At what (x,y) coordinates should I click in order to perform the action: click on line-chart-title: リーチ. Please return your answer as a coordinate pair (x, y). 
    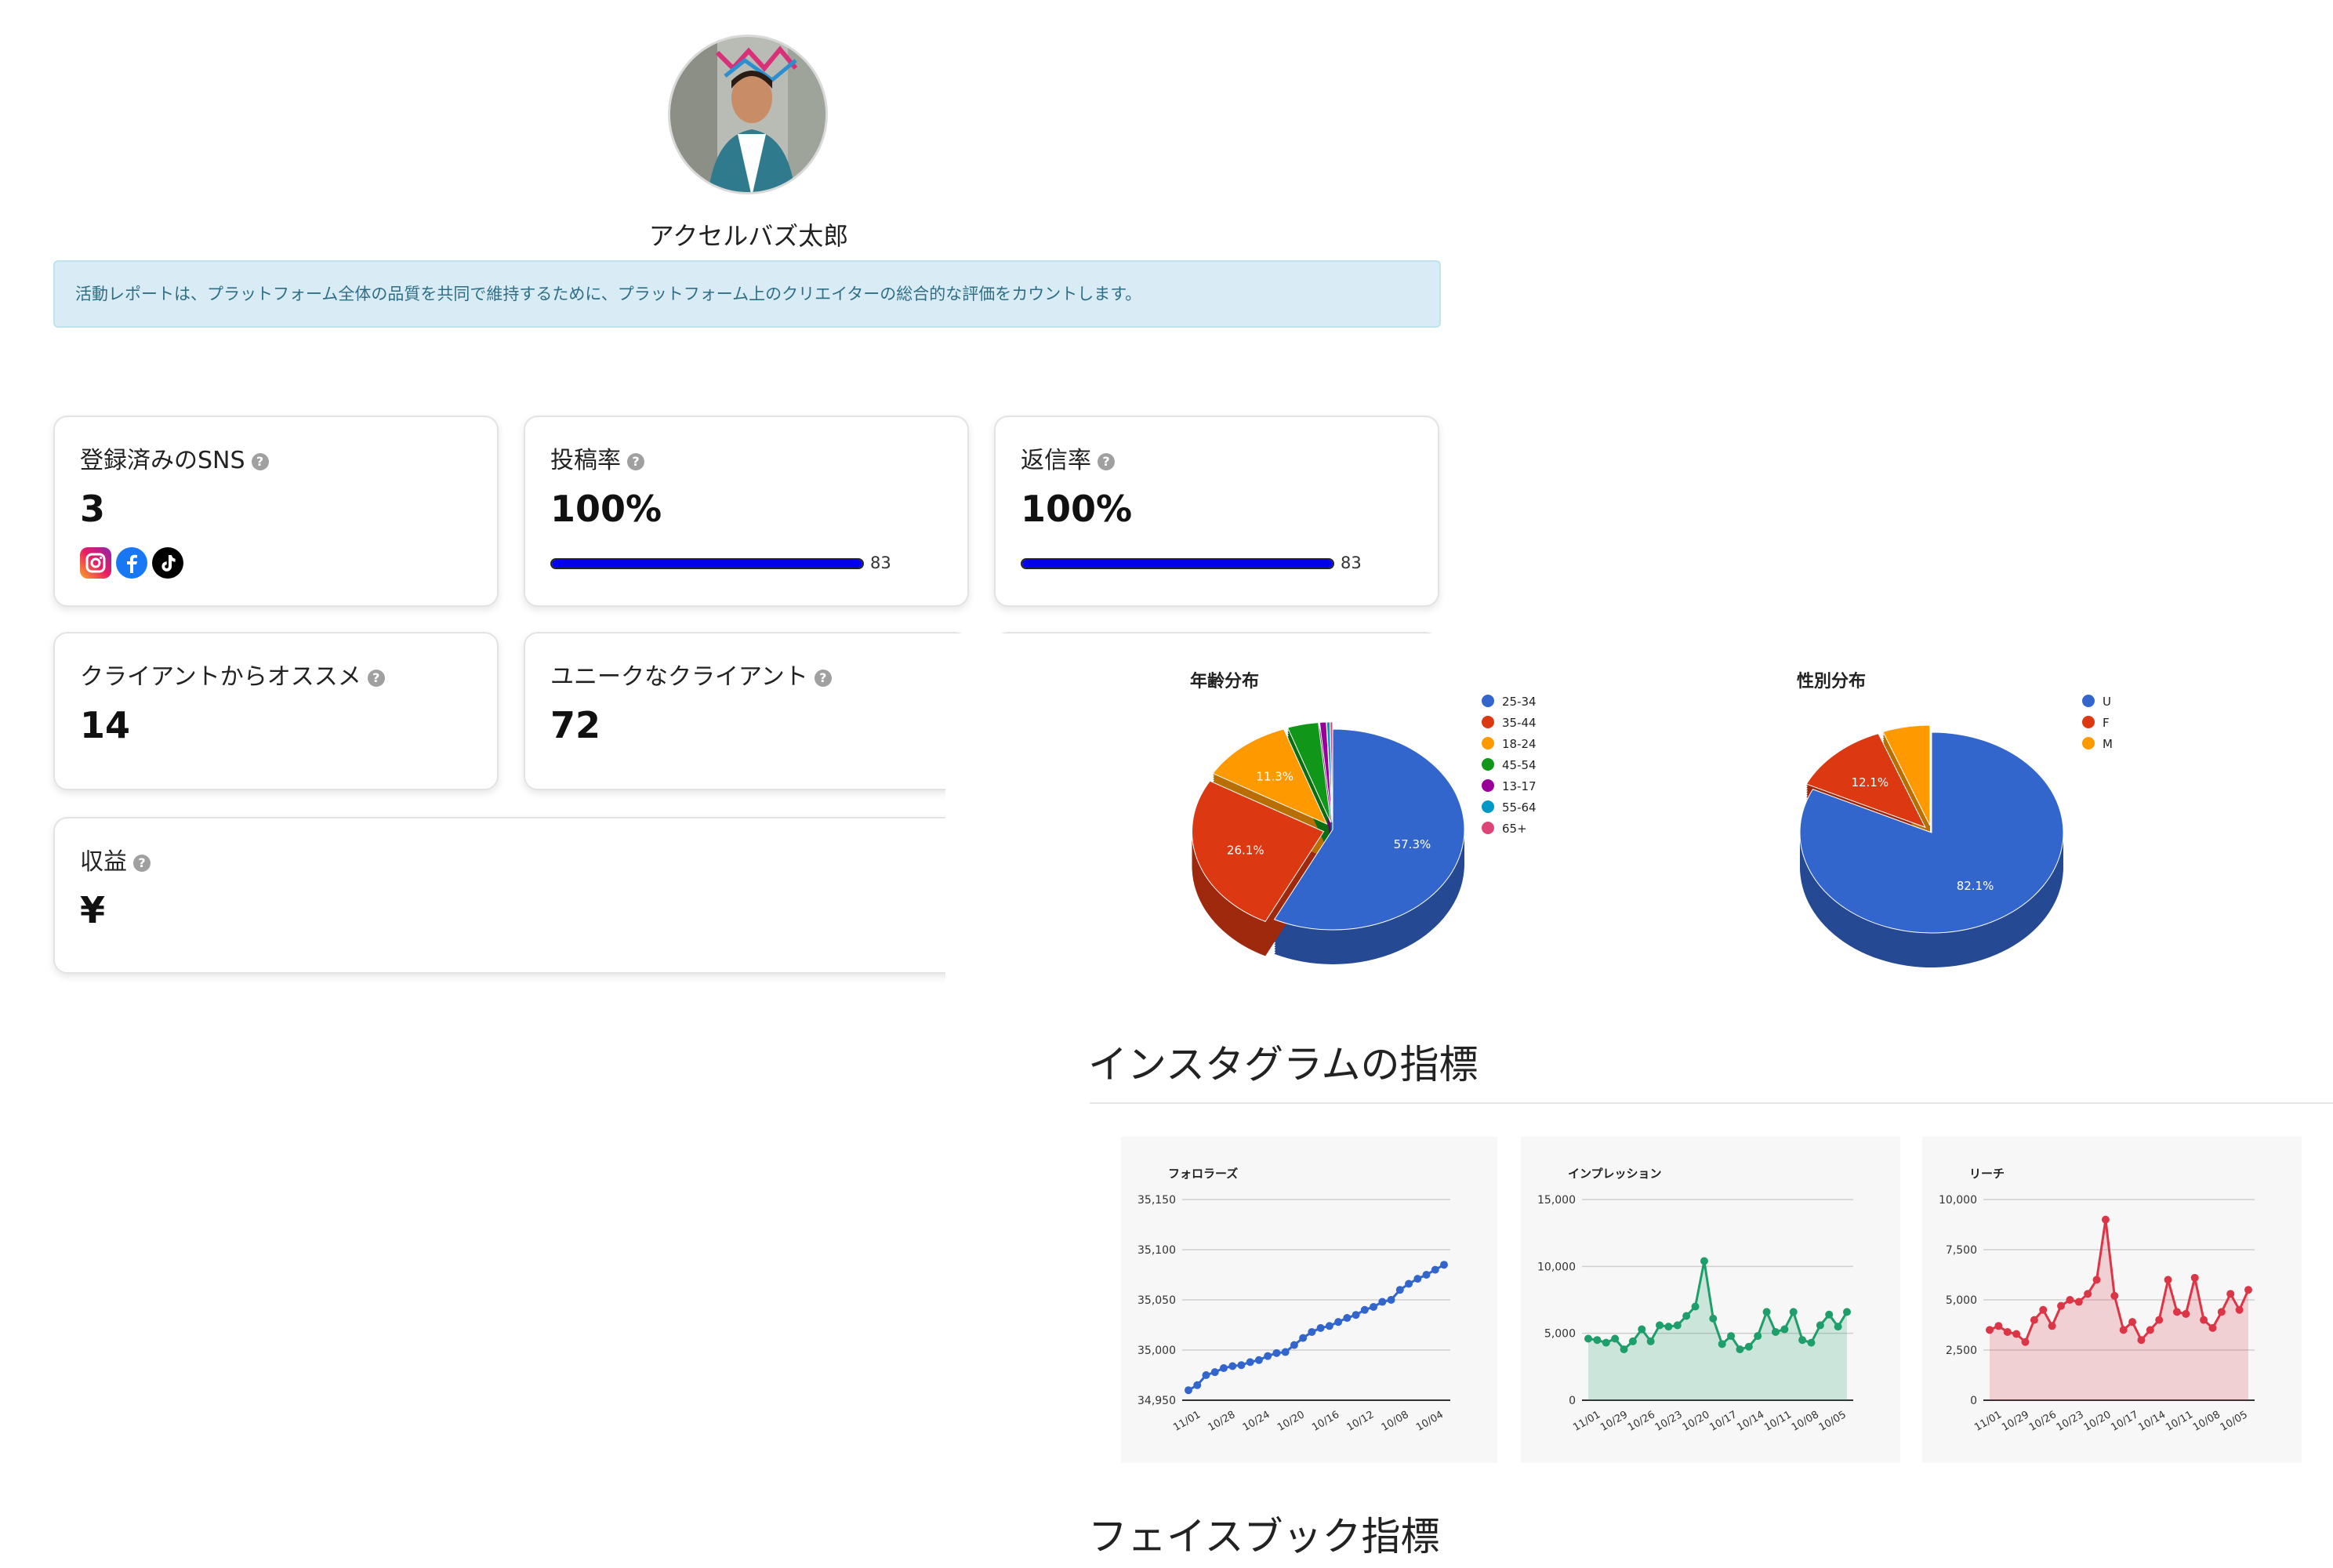
    Looking at the image, I should click on (1987, 1174).